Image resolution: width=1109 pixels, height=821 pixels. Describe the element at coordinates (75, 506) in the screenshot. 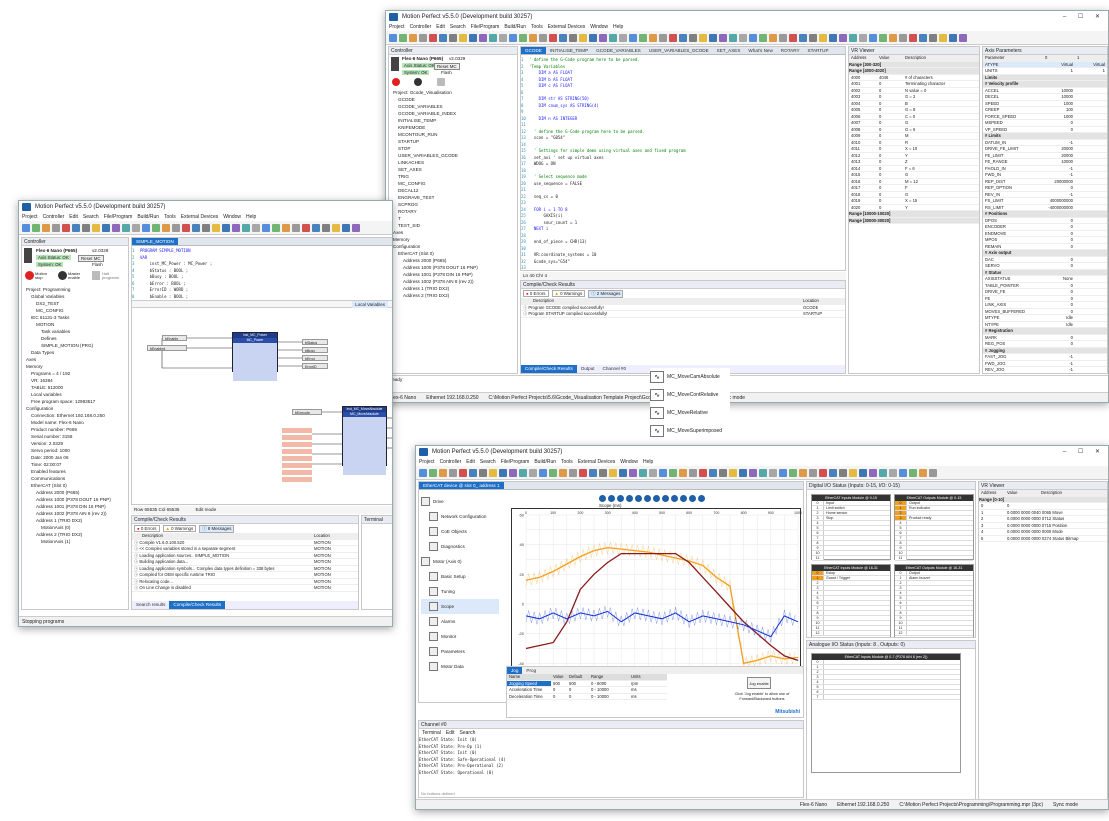

I see `tree-item: Address 1001 (P378 DIN 16 PNP)` at that location.